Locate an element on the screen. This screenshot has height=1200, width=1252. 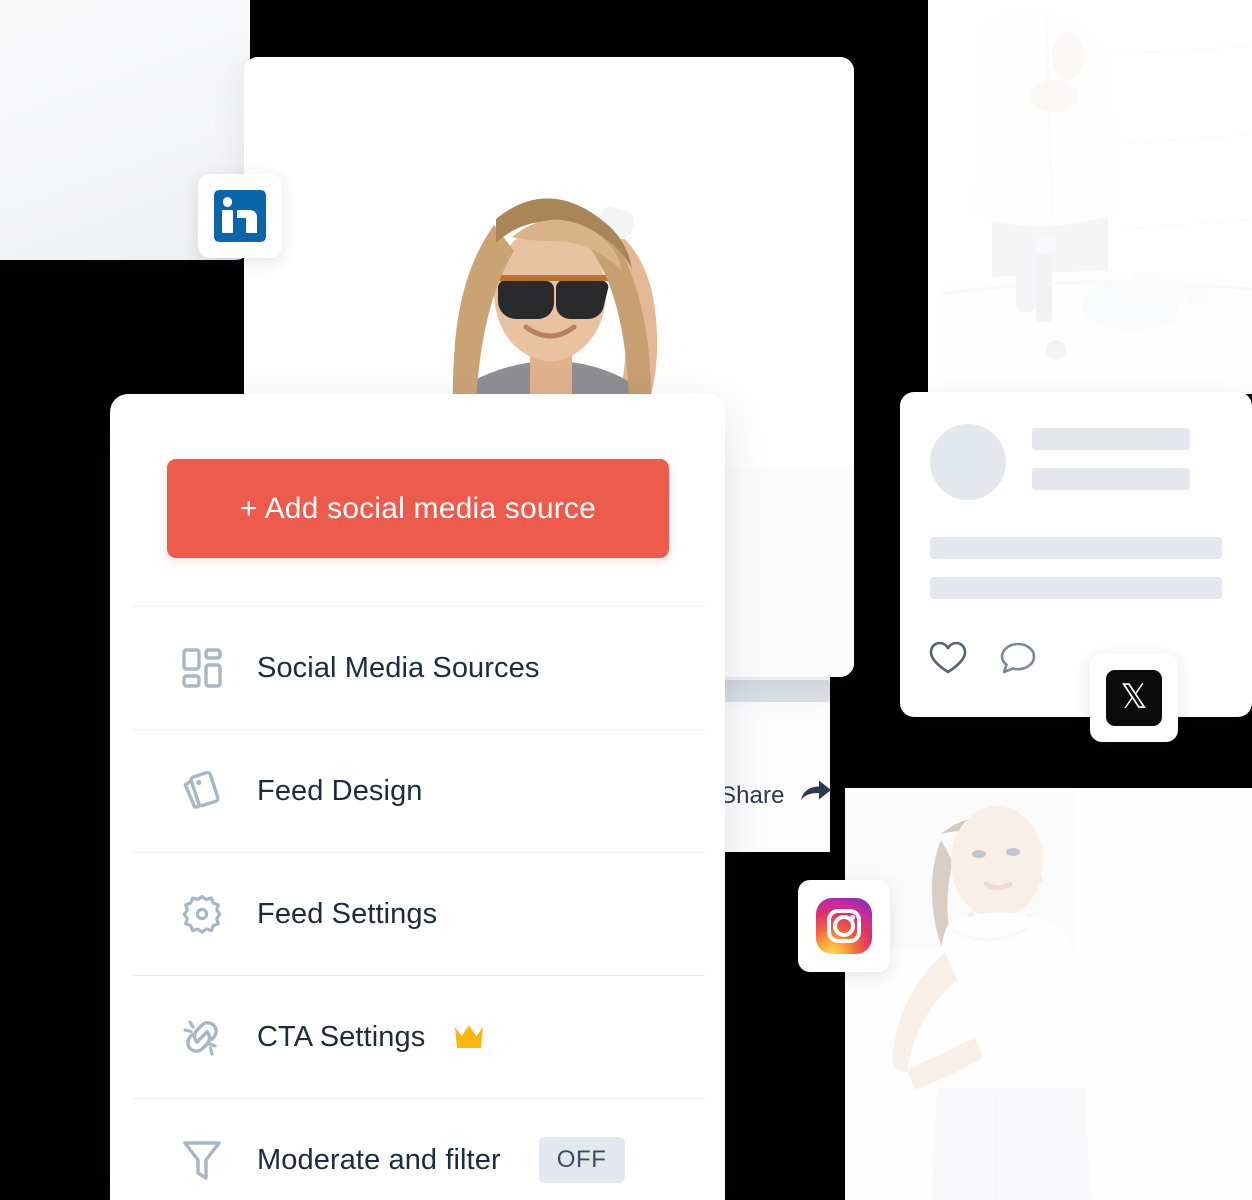
menu-item-label: Feed Design is located at coordinates (340, 790).